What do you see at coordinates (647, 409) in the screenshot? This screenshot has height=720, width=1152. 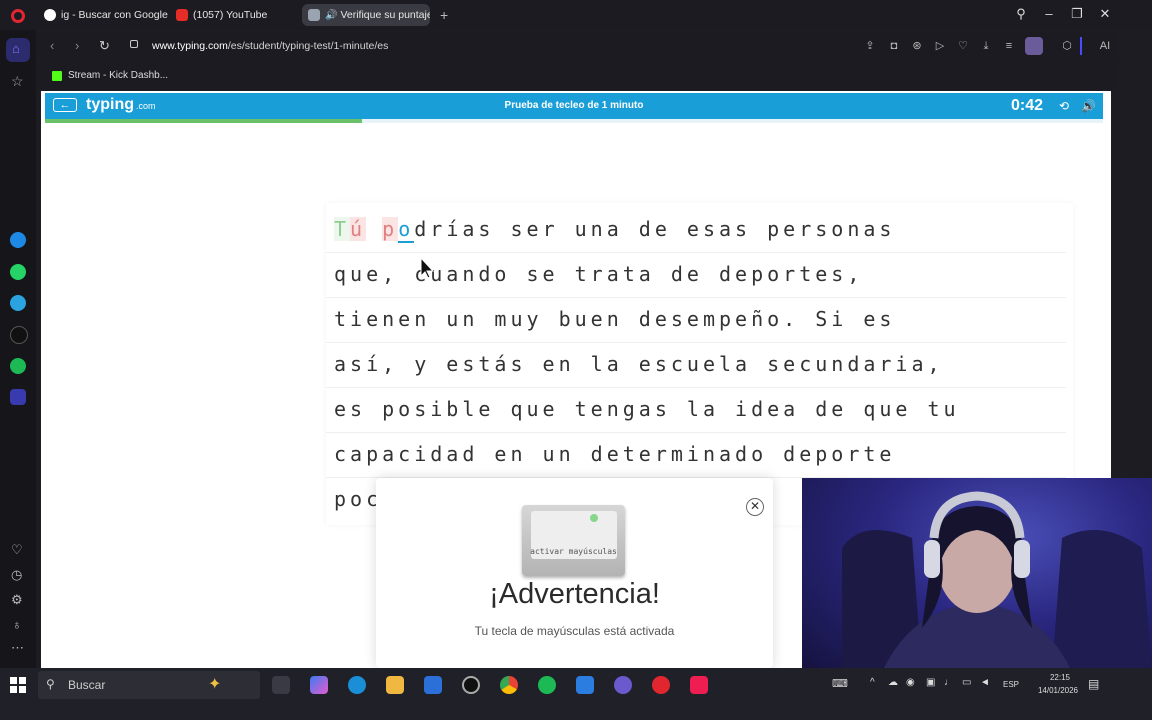 I see `text-line-5: es posible que tengas la idea de que tu` at bounding box center [647, 409].